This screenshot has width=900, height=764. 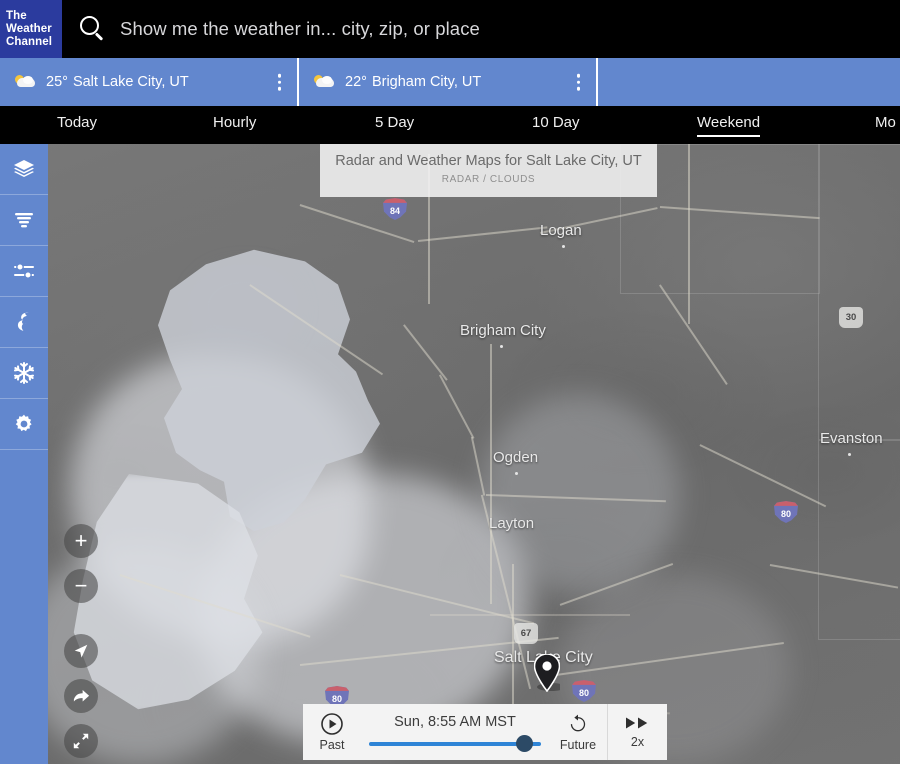 I want to click on navigation-arrow-icon, so click(x=81, y=651).